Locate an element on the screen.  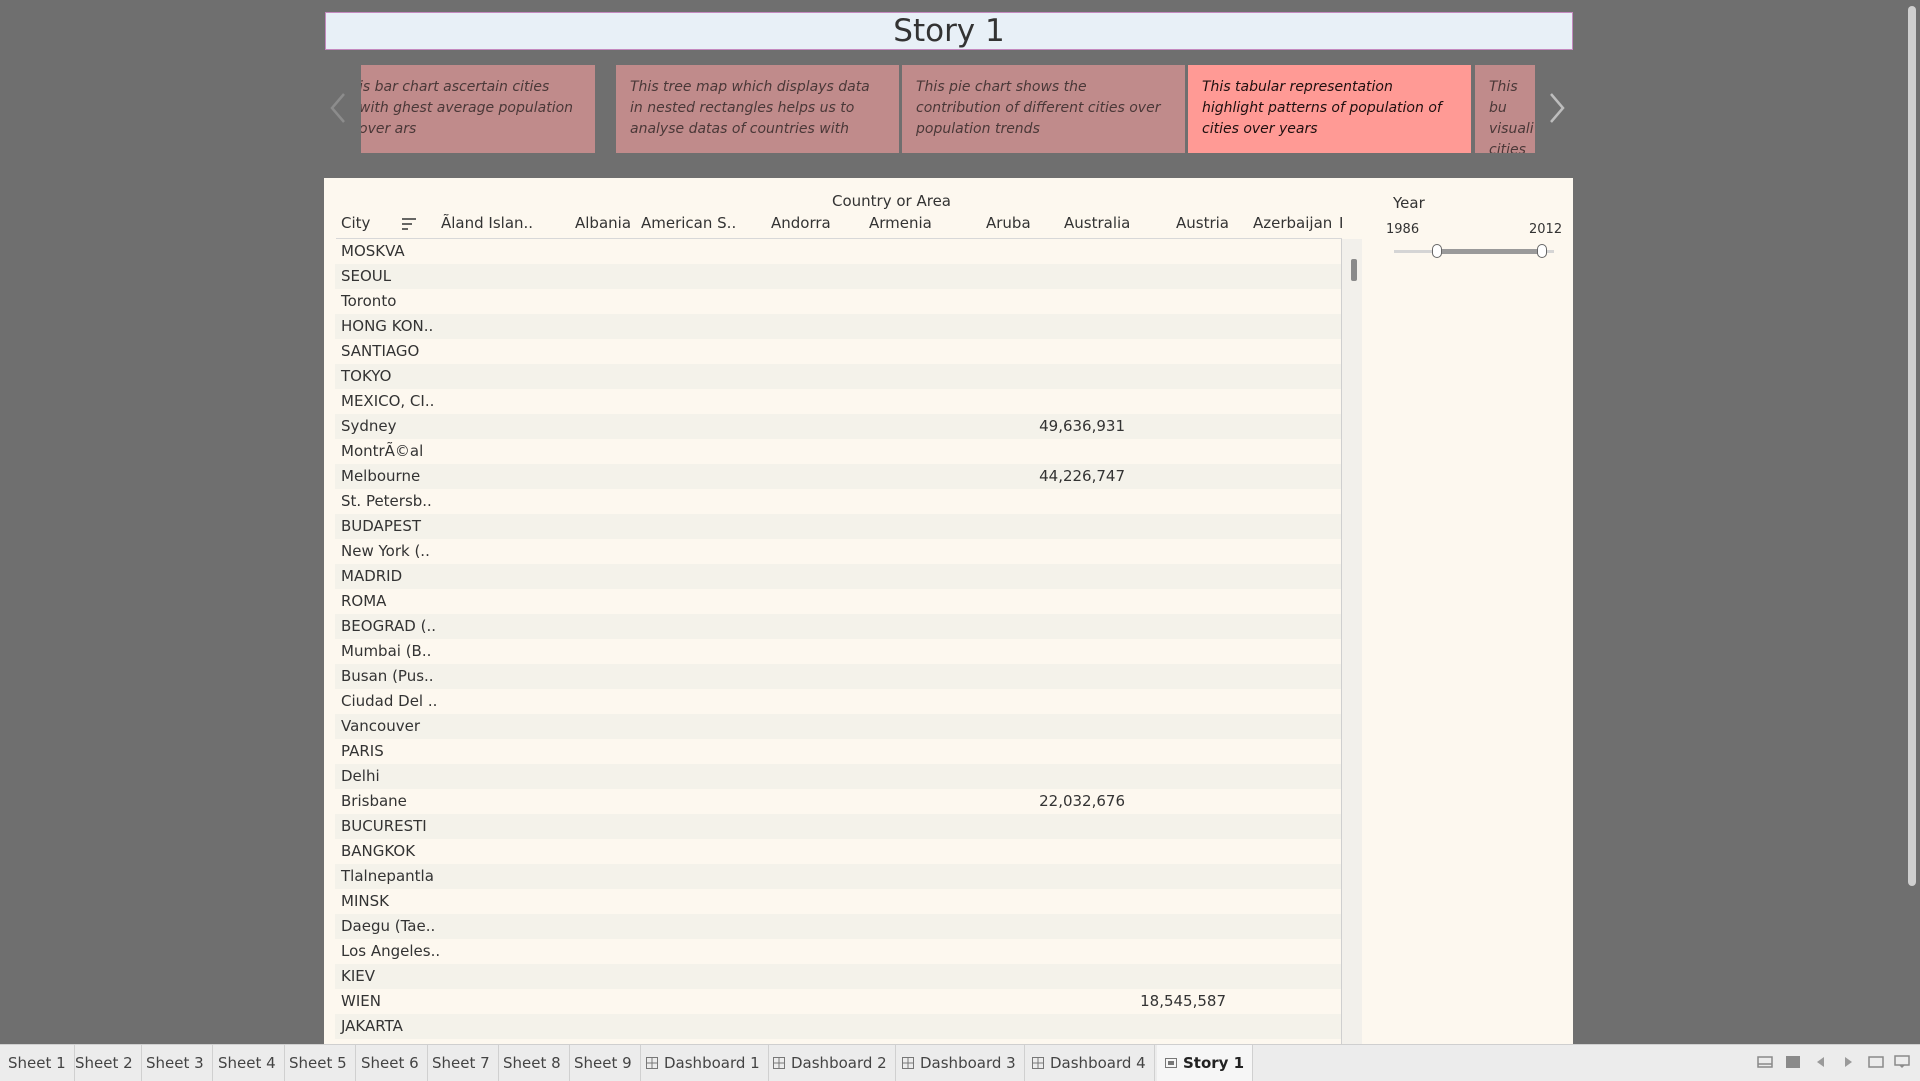
city-cell: SEOUL is located at coordinates (366, 276).